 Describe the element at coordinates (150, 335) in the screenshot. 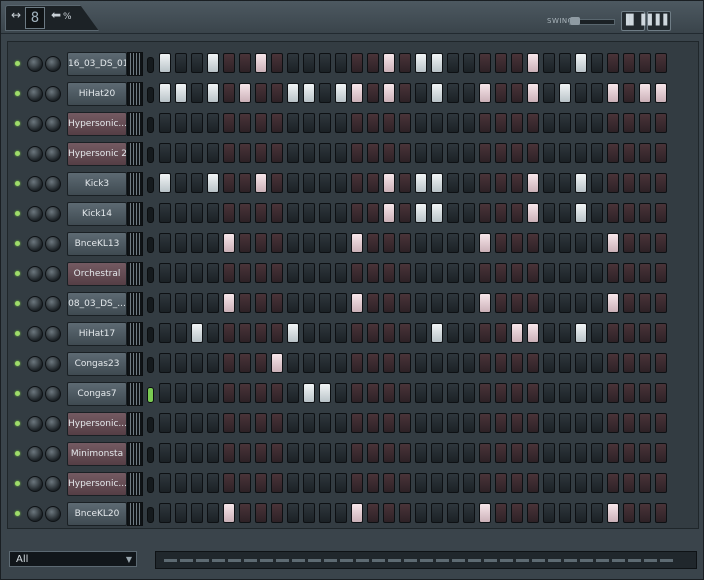

I see `channel-select-led` at that location.